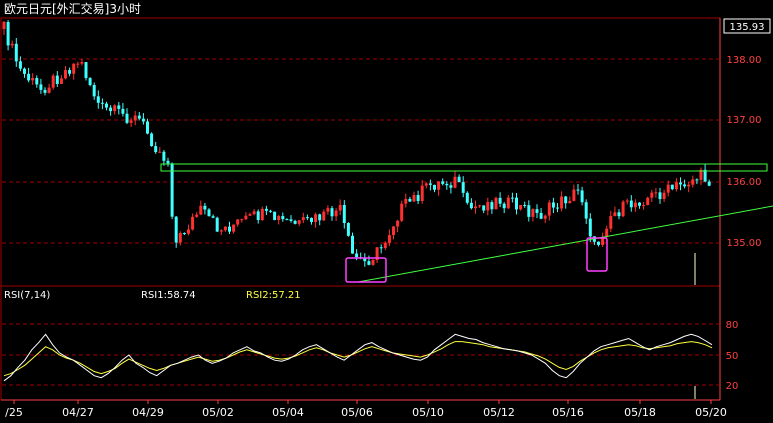 The width and height of the screenshot is (773, 423). Describe the element at coordinates (27, 295) in the screenshot. I see `rsi-label: RSI(7,14)` at that location.